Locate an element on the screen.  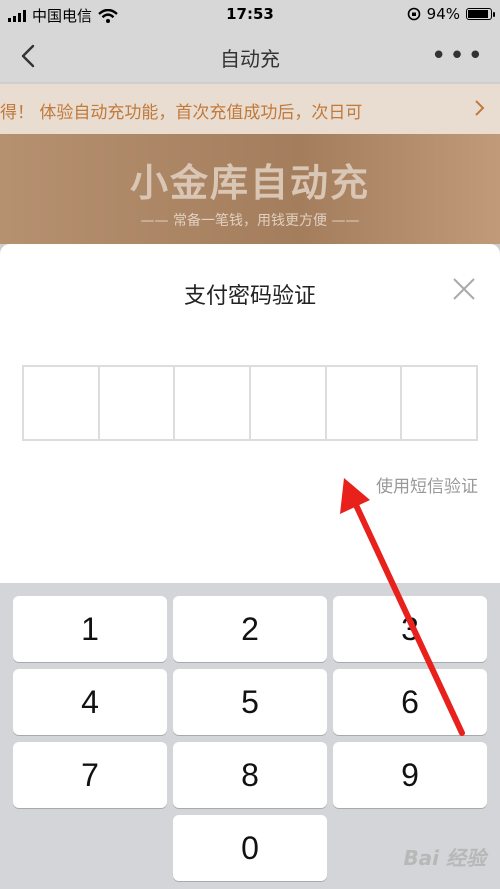
key-2: 2 is located at coordinates (250, 629).